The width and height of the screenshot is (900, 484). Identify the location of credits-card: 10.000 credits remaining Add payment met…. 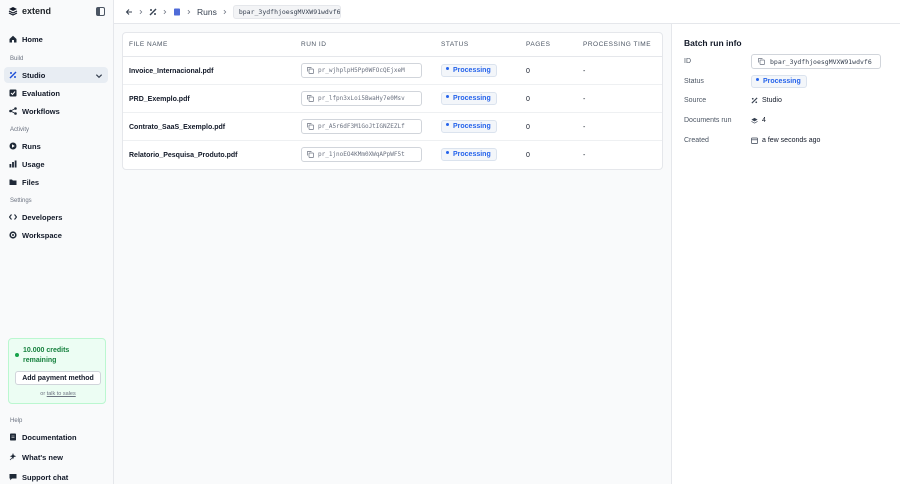
(57, 371).